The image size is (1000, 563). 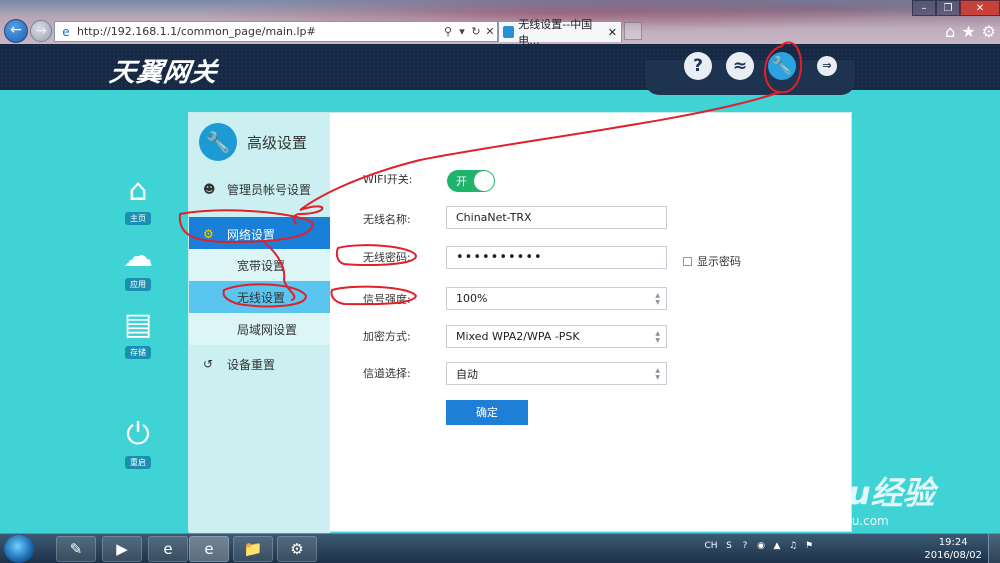 What do you see at coordinates (556, 298) in the screenshot?
I see `signal-strength-select: 100% ▲ ▼` at bounding box center [556, 298].